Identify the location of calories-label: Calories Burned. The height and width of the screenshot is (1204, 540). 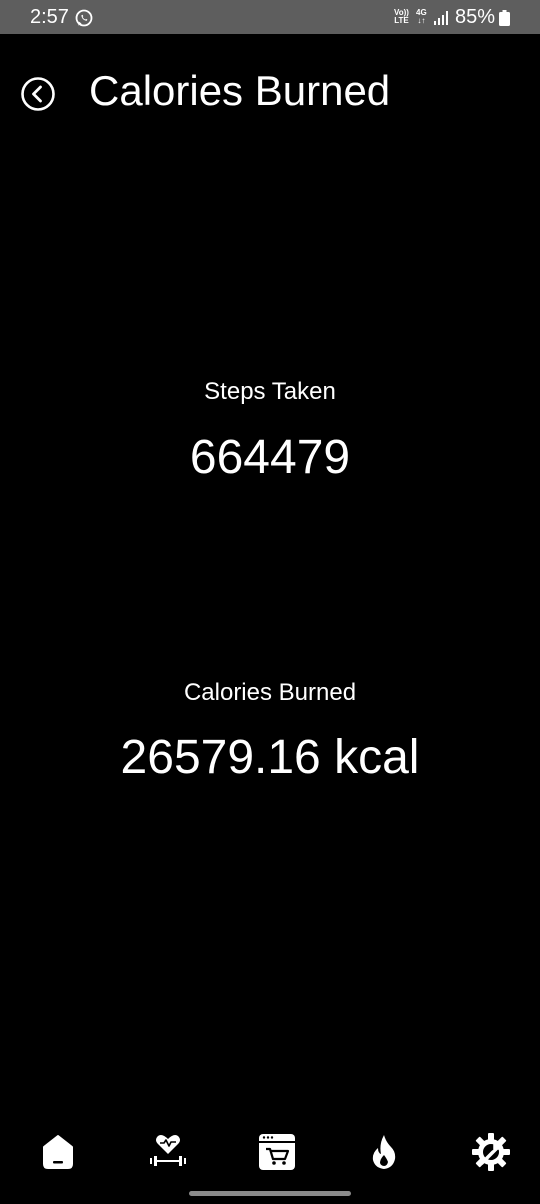
(270, 692).